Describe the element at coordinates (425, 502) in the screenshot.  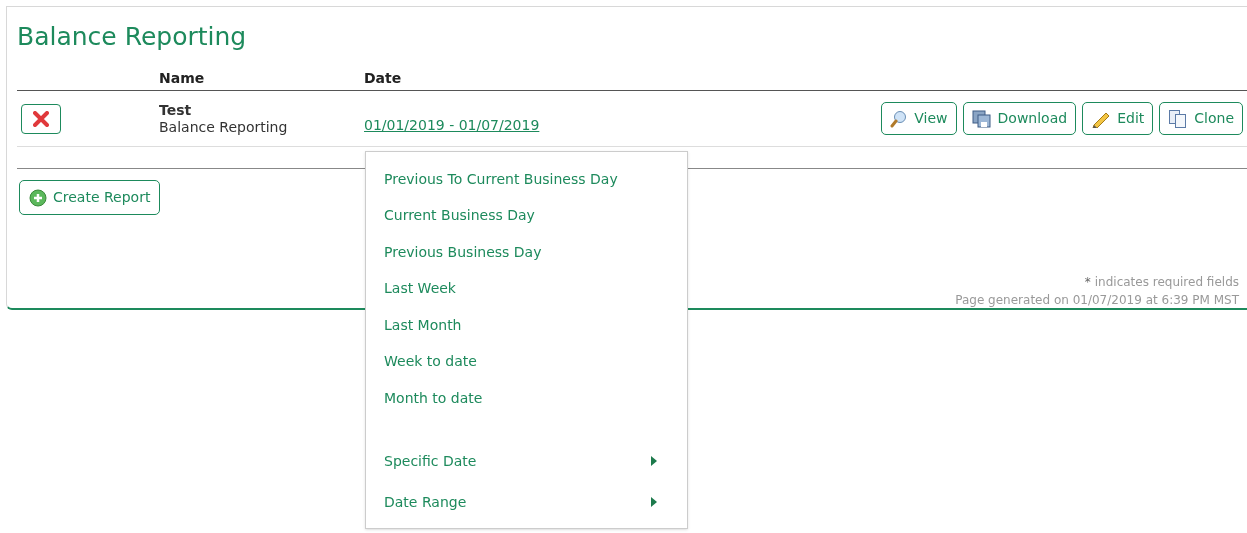
I see `submenu-item: Date Range` at that location.